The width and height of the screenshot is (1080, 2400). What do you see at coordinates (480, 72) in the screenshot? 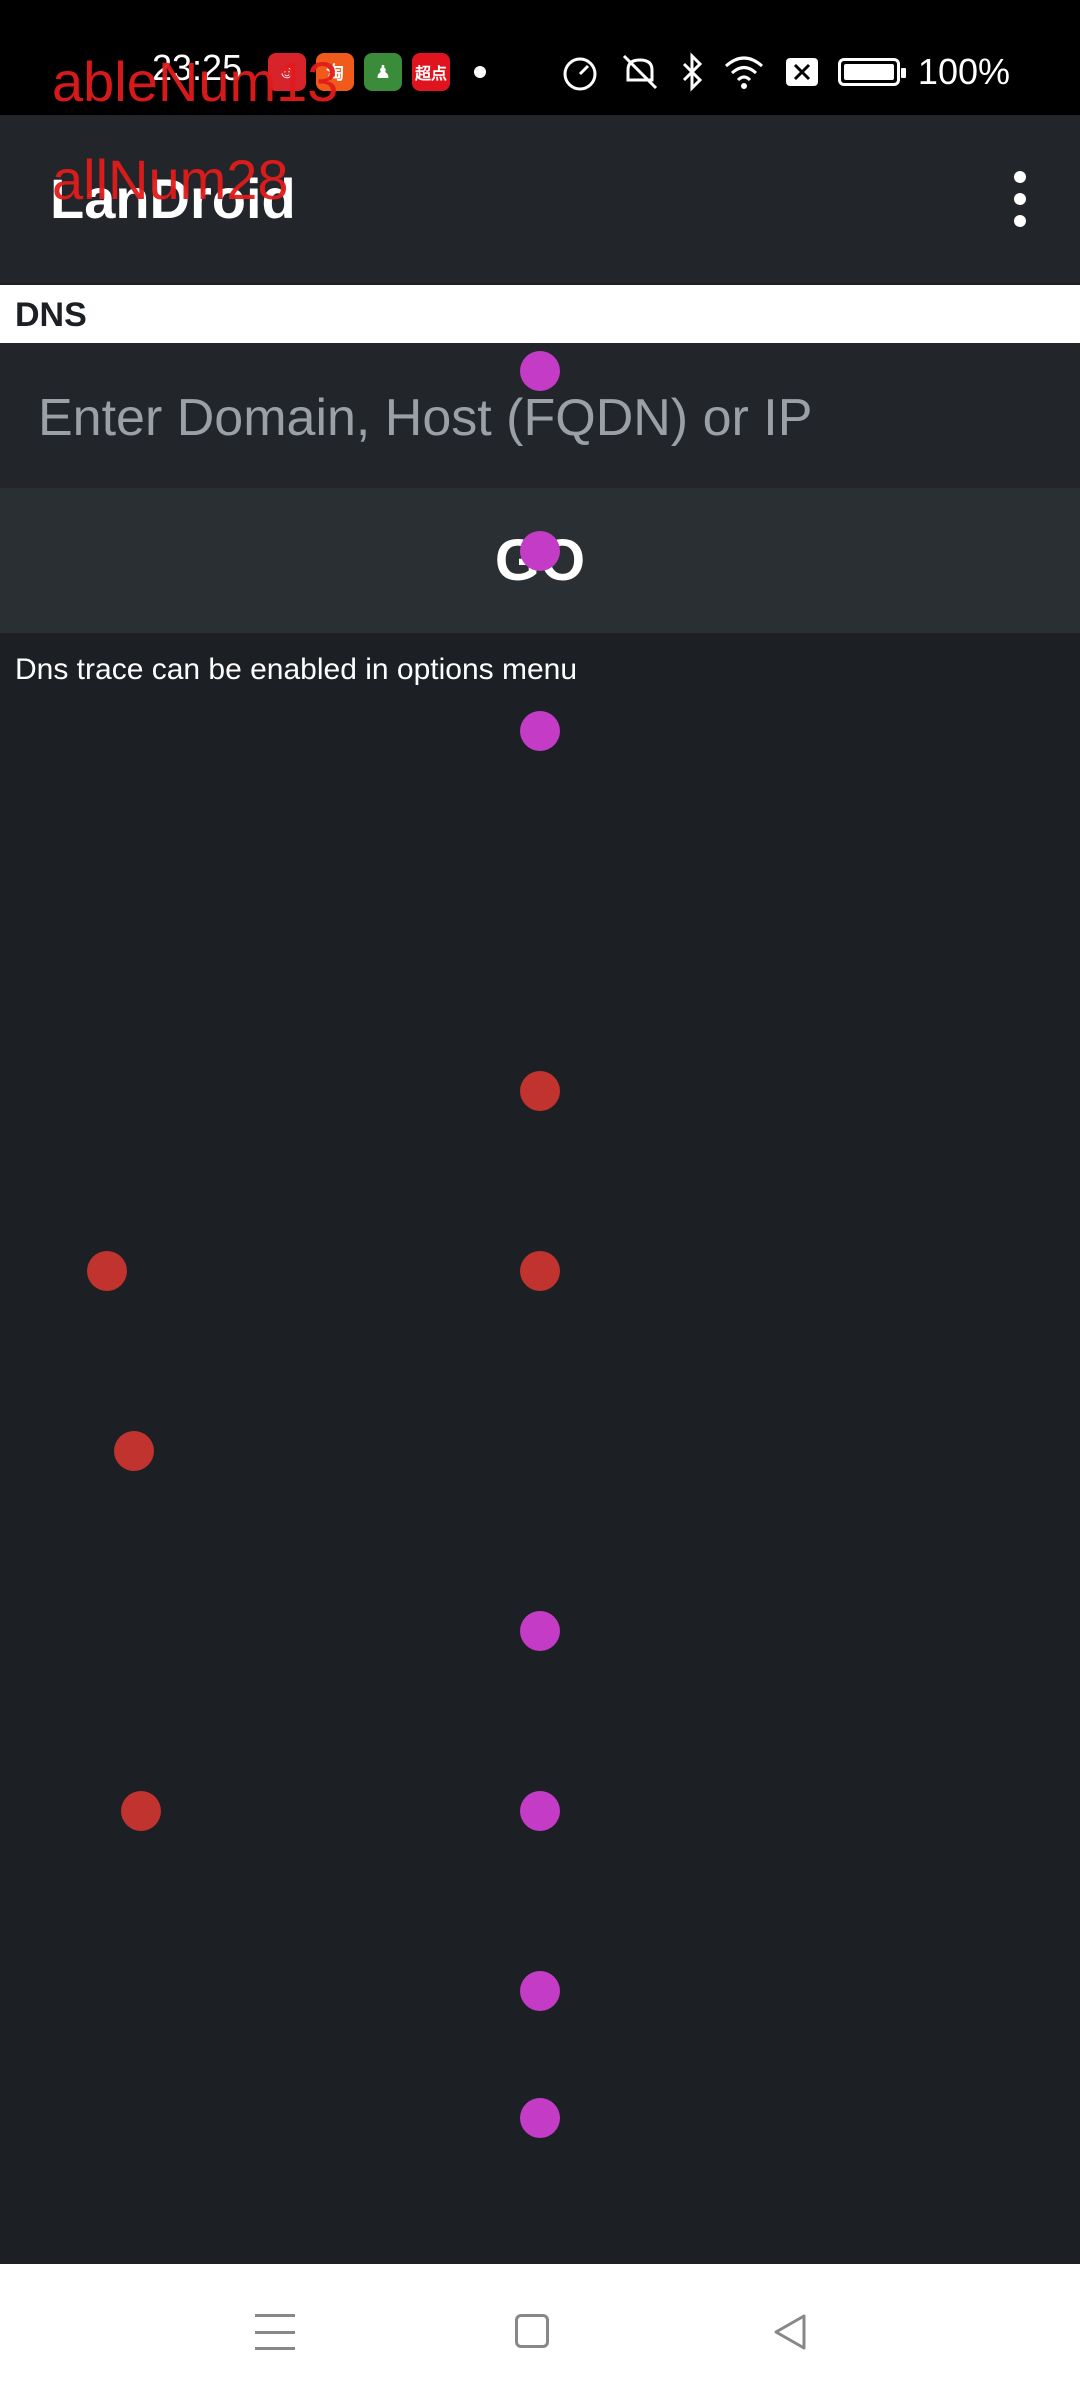
I see `notification-dot-icon` at bounding box center [480, 72].